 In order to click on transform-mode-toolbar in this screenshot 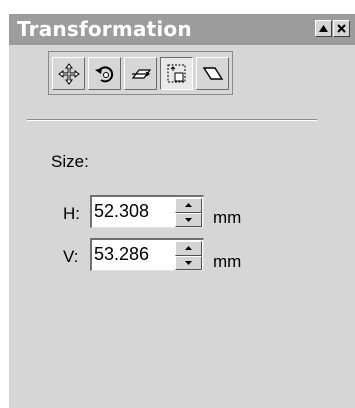, I will do `click(140, 73)`.